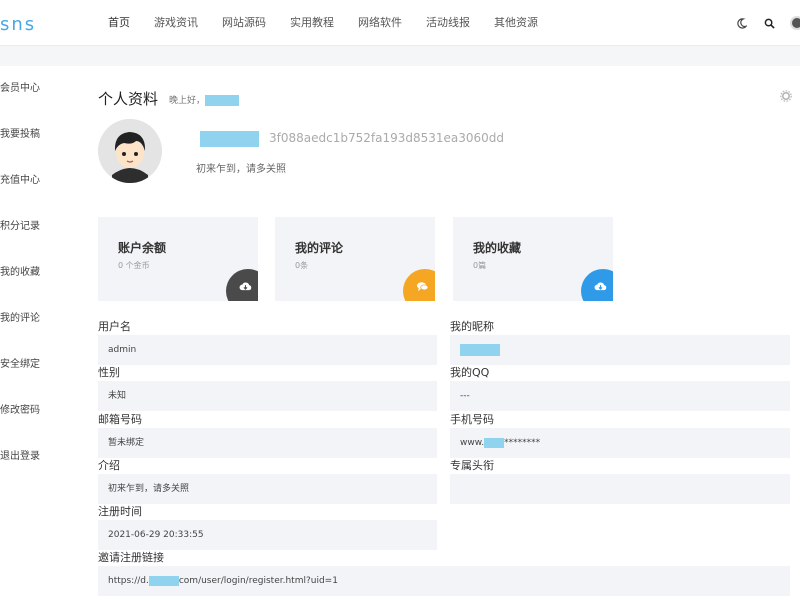 This screenshot has width=800, height=600. What do you see at coordinates (130, 151) in the screenshot?
I see `profile-avatar` at bounding box center [130, 151].